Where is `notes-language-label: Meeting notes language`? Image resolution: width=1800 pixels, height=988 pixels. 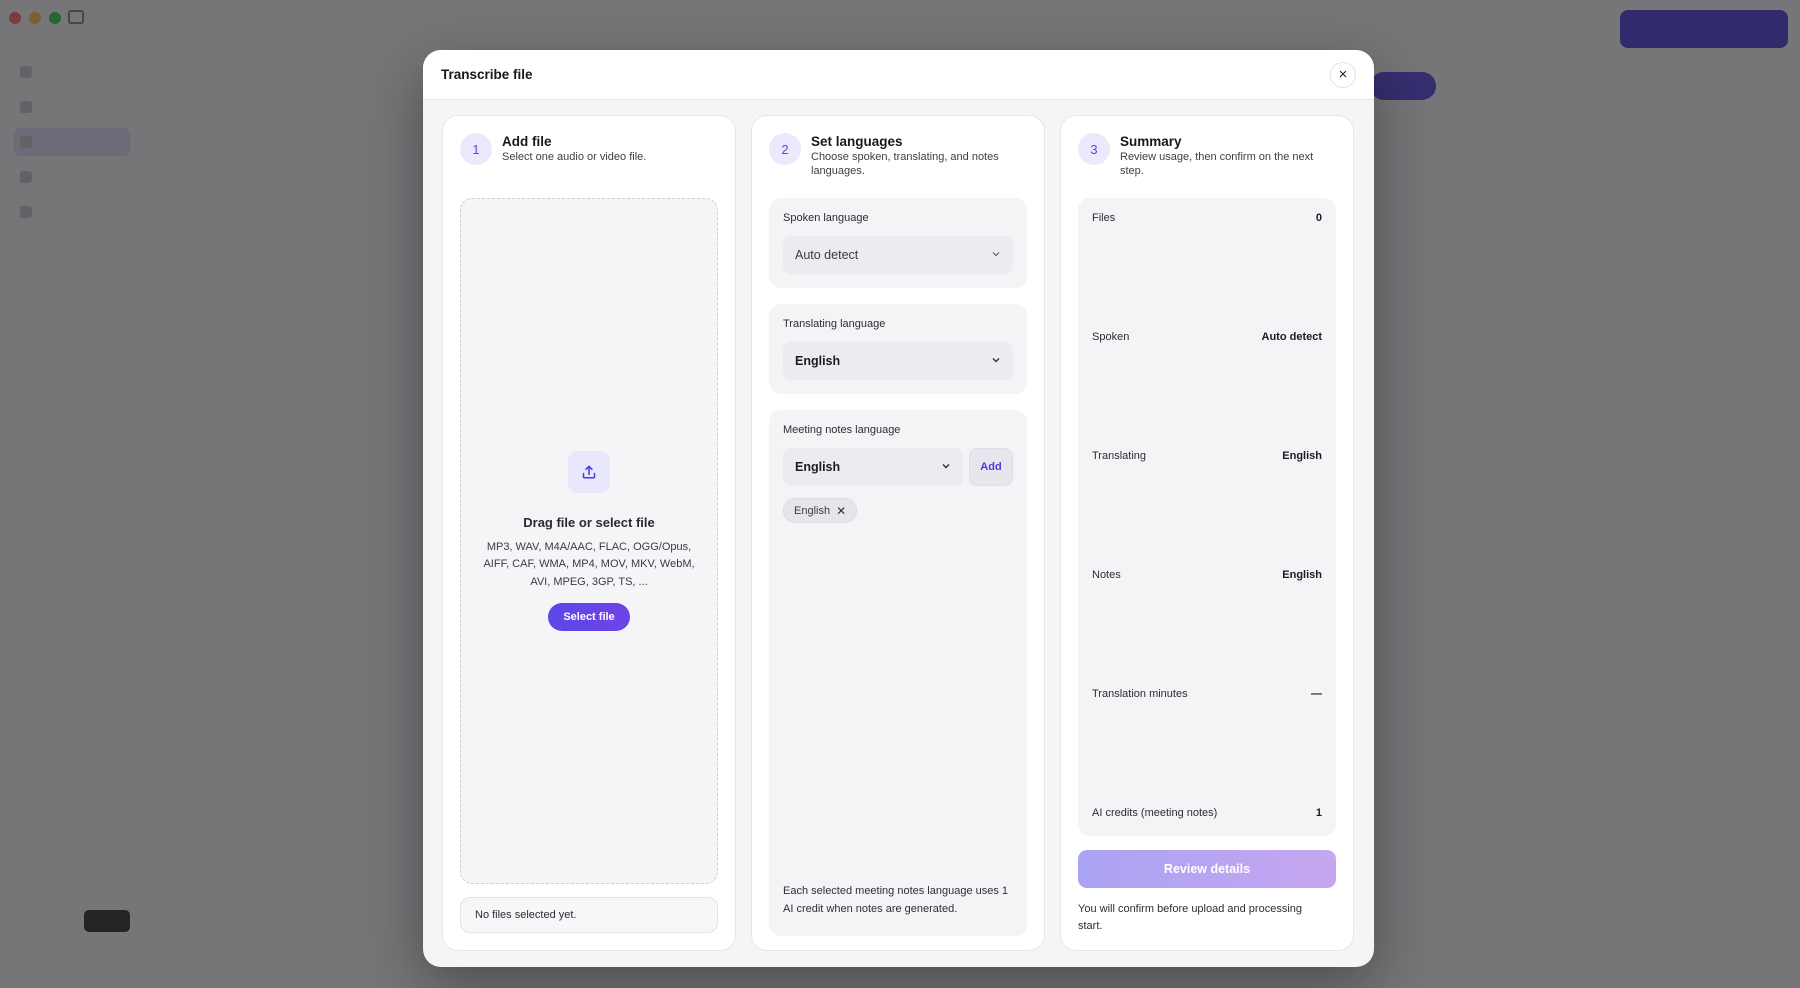
notes-language-label: Meeting notes language is located at coordinates (842, 430).